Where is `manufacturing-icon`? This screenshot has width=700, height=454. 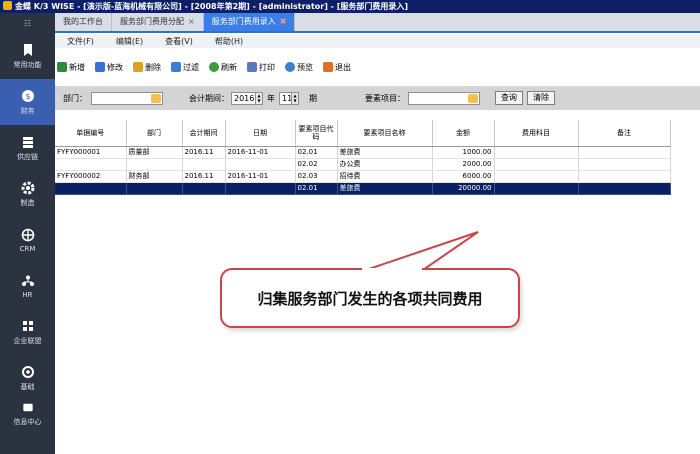 manufacturing-icon is located at coordinates (27, 187).